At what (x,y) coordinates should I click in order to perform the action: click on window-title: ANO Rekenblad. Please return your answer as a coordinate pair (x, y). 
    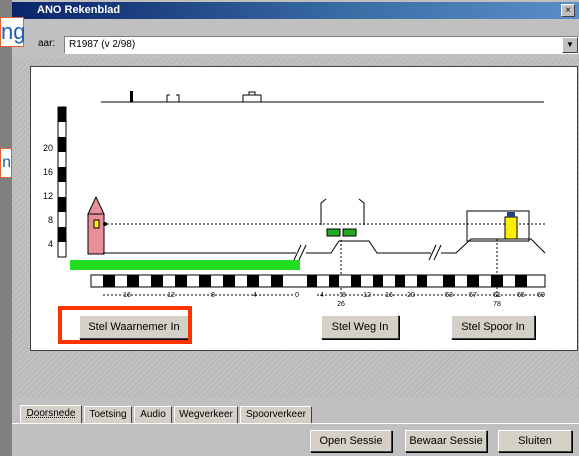
    Looking at the image, I should click on (79, 10).